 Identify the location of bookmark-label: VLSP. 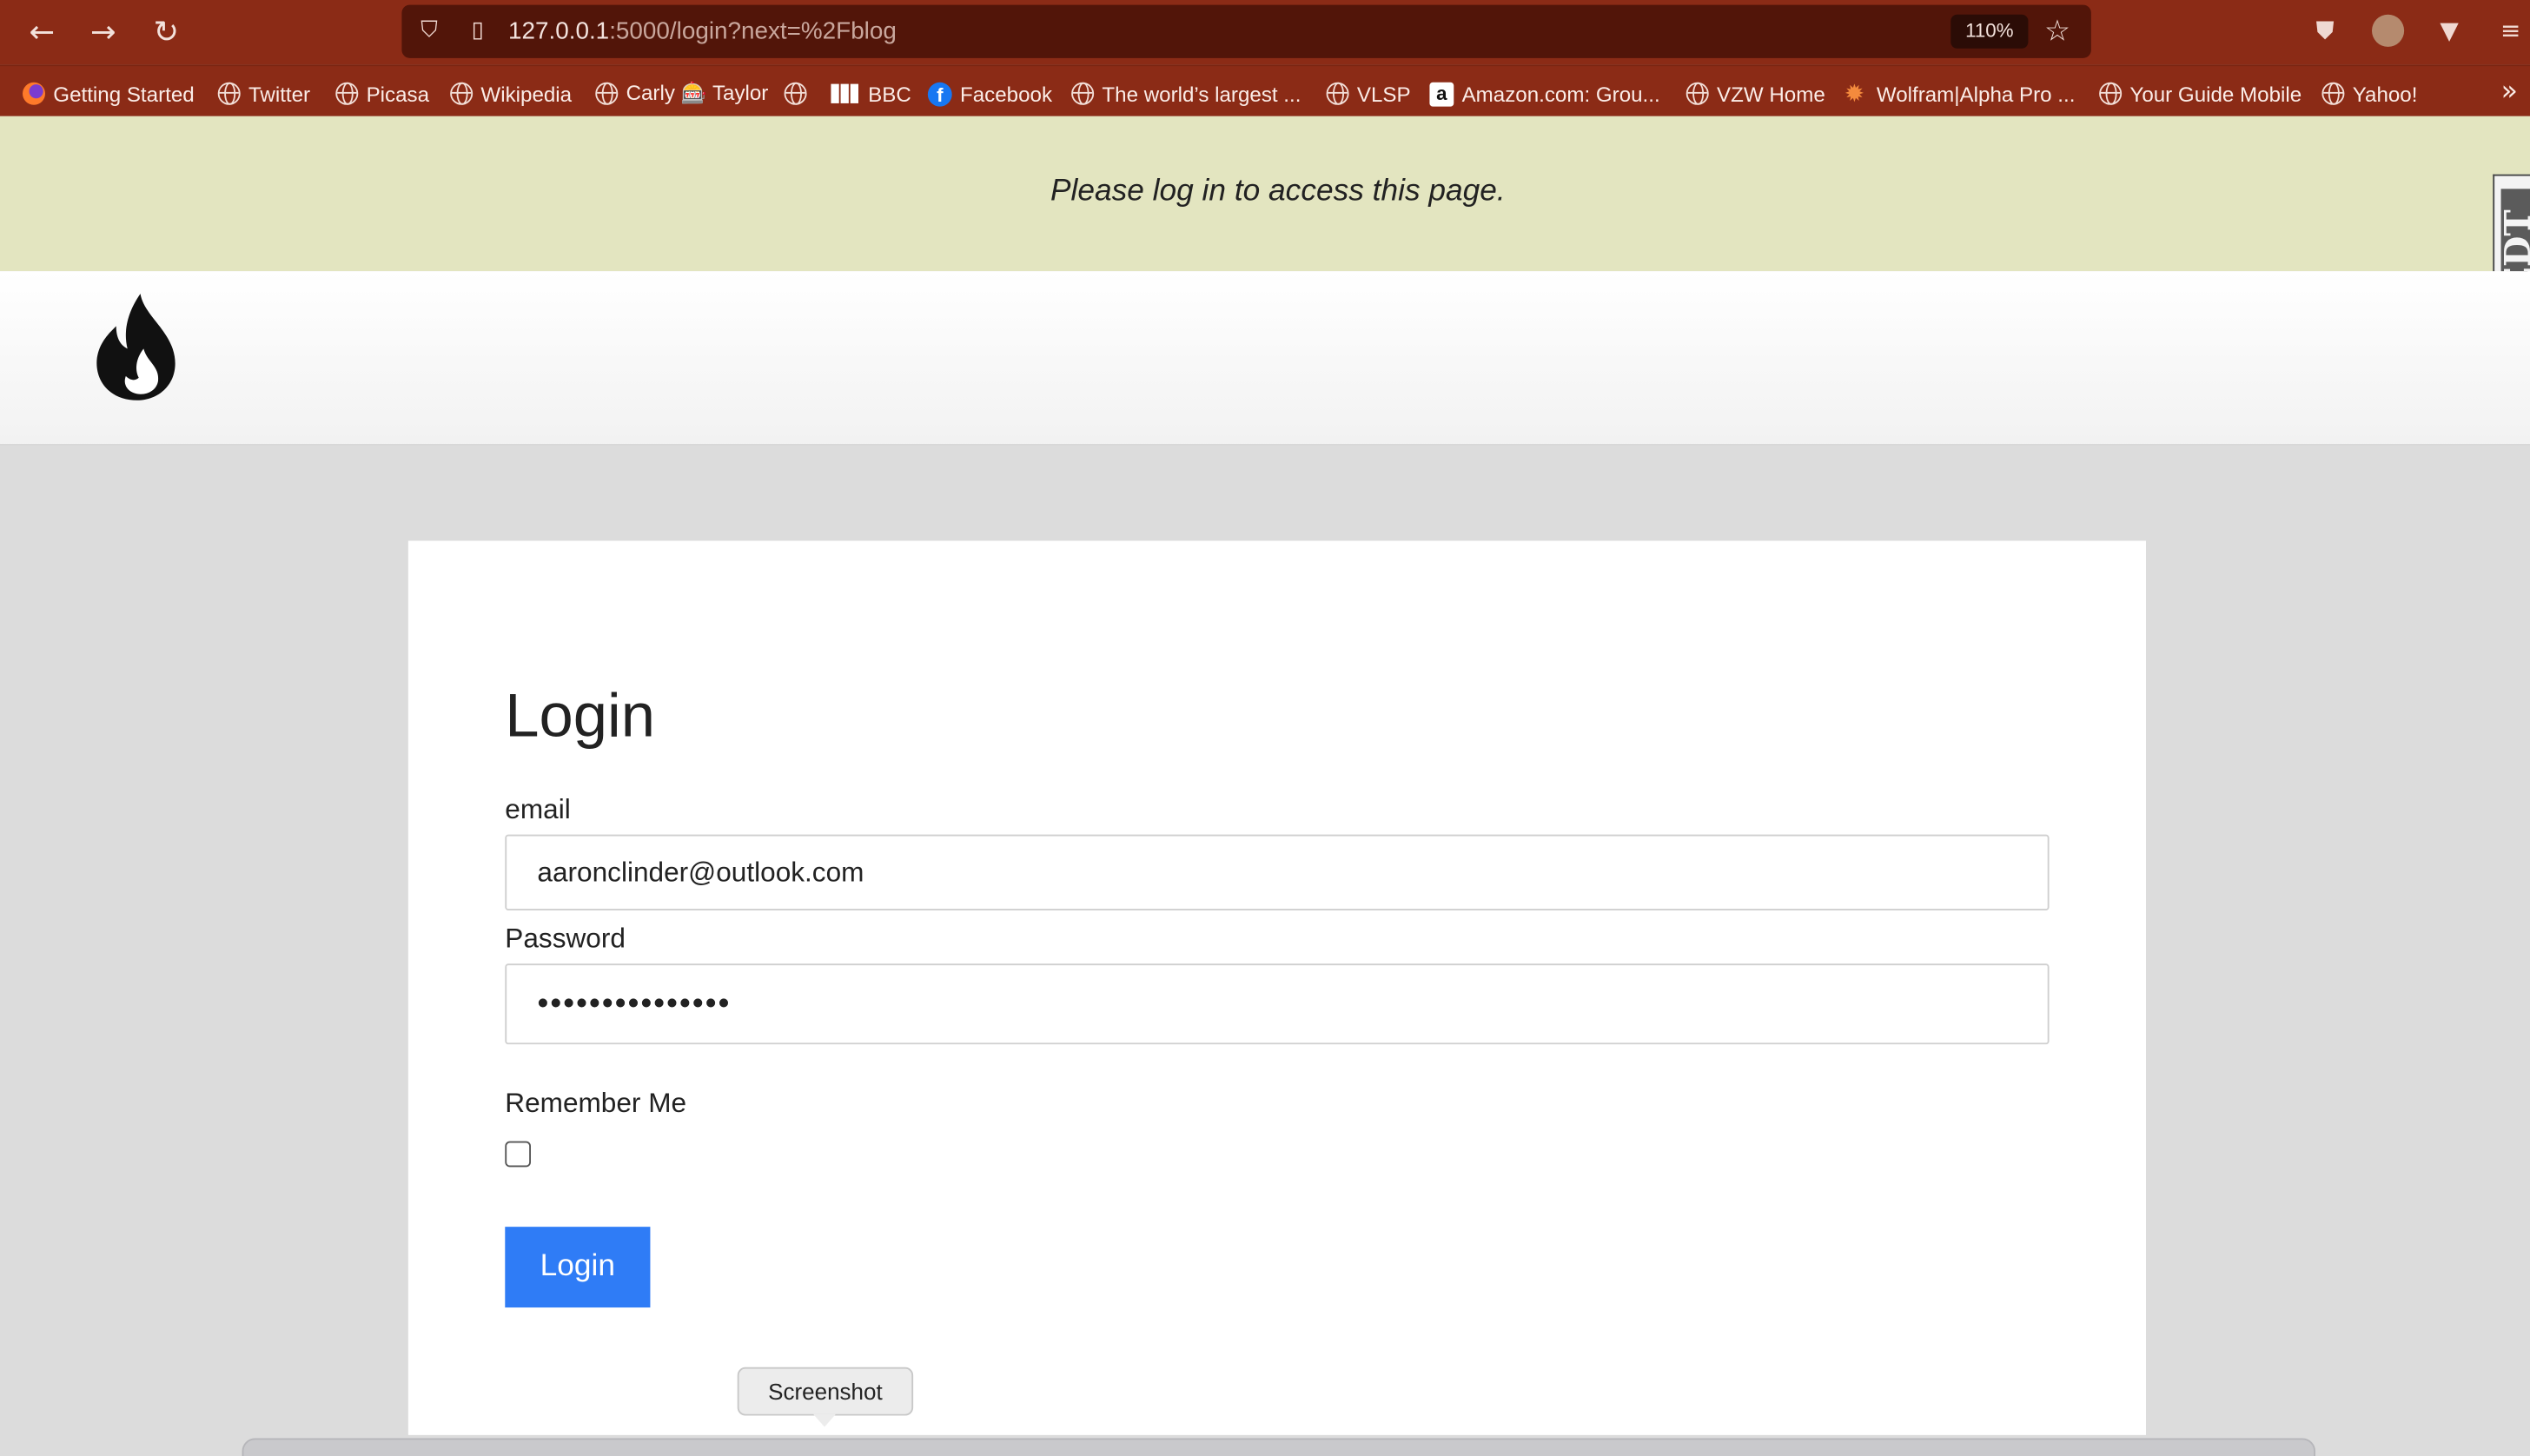
(1383, 93).